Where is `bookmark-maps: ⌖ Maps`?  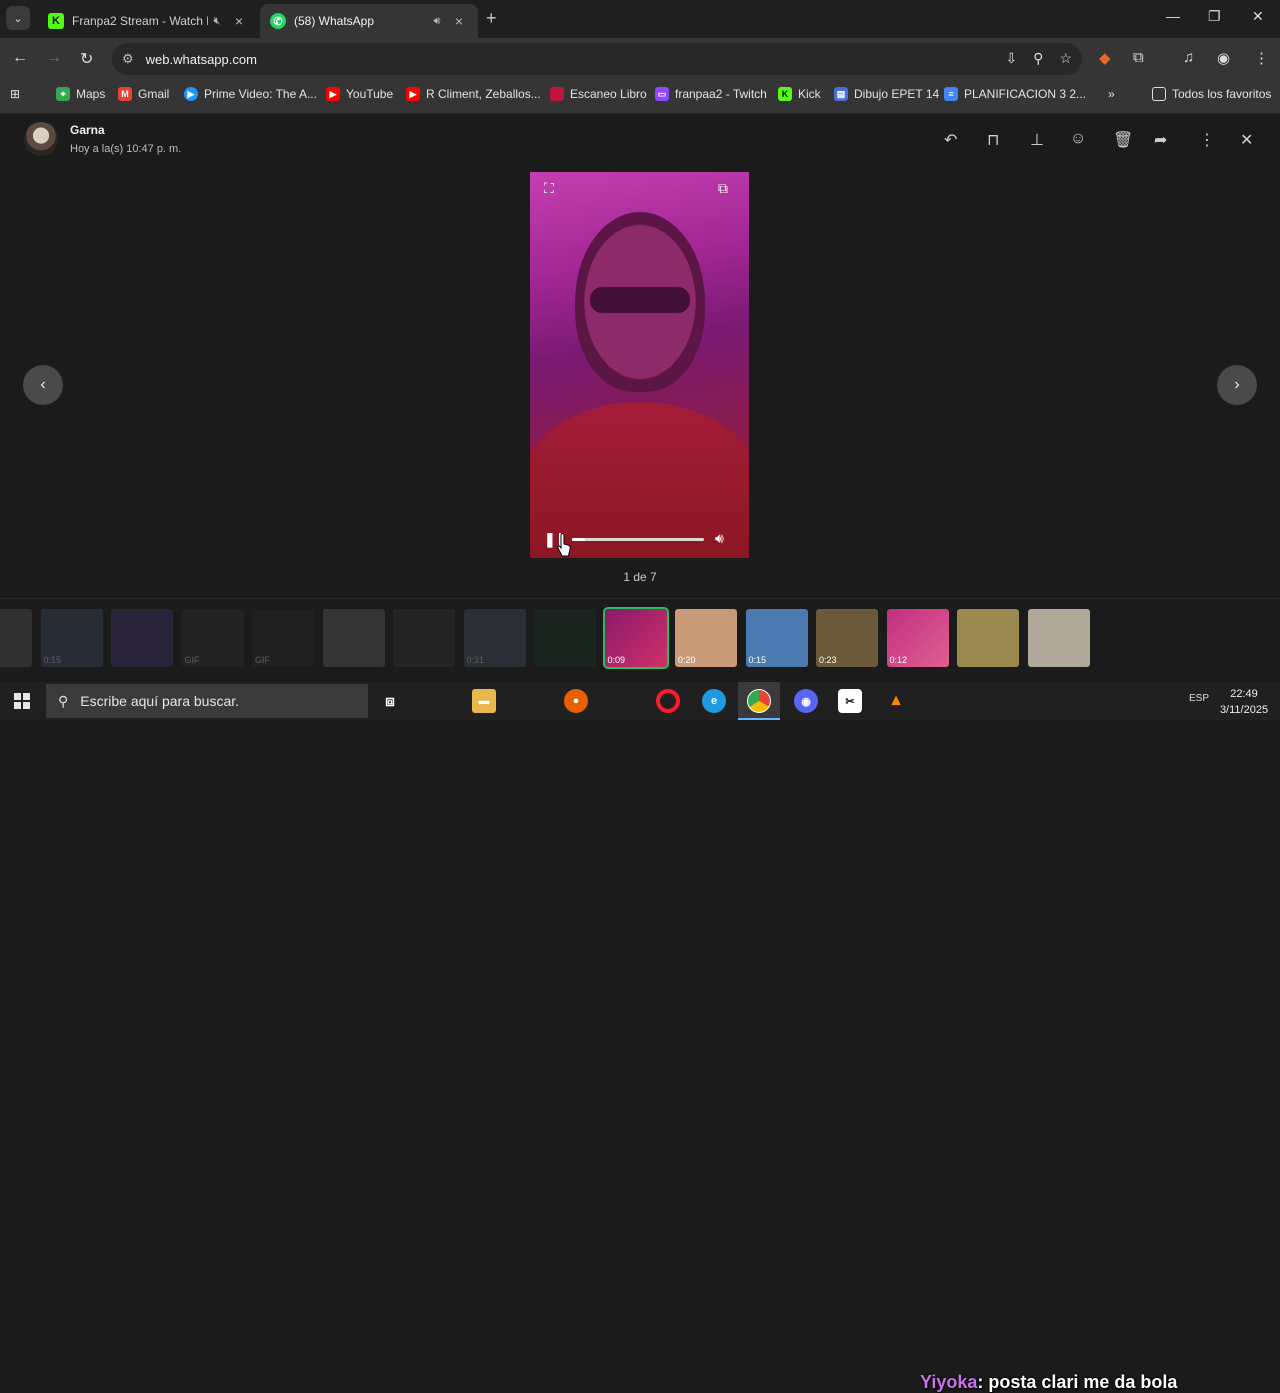 bookmark-maps: ⌖ Maps is located at coordinates (80, 94).